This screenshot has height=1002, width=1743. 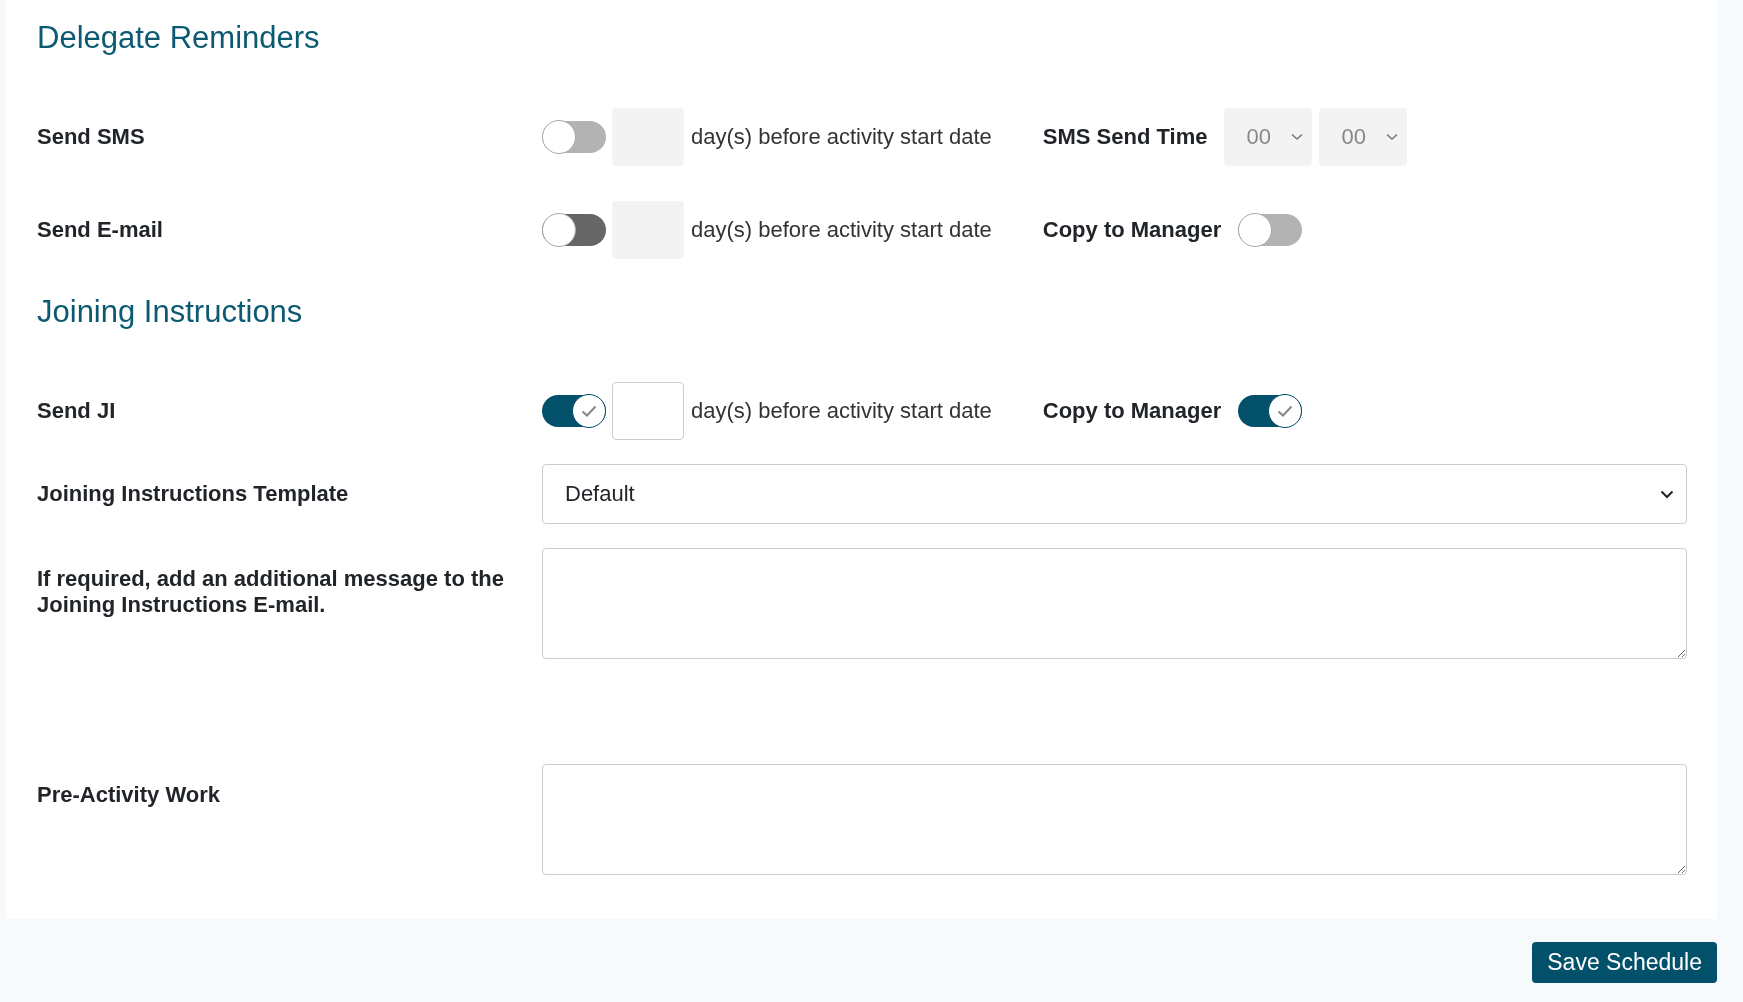 What do you see at coordinates (1125, 137) in the screenshot?
I see `field-label: SMS Send Time` at bounding box center [1125, 137].